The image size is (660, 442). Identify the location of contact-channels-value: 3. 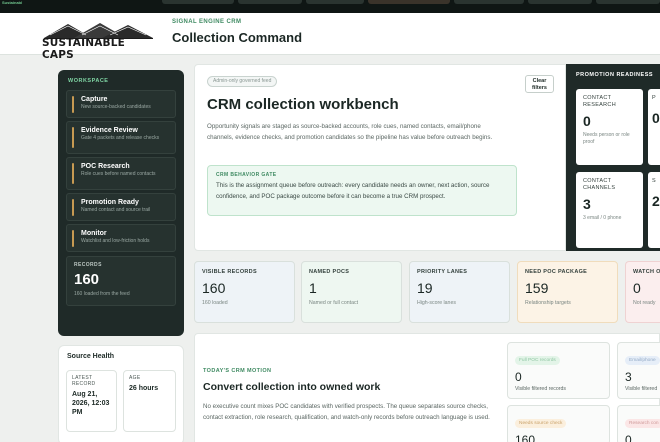
(587, 204).